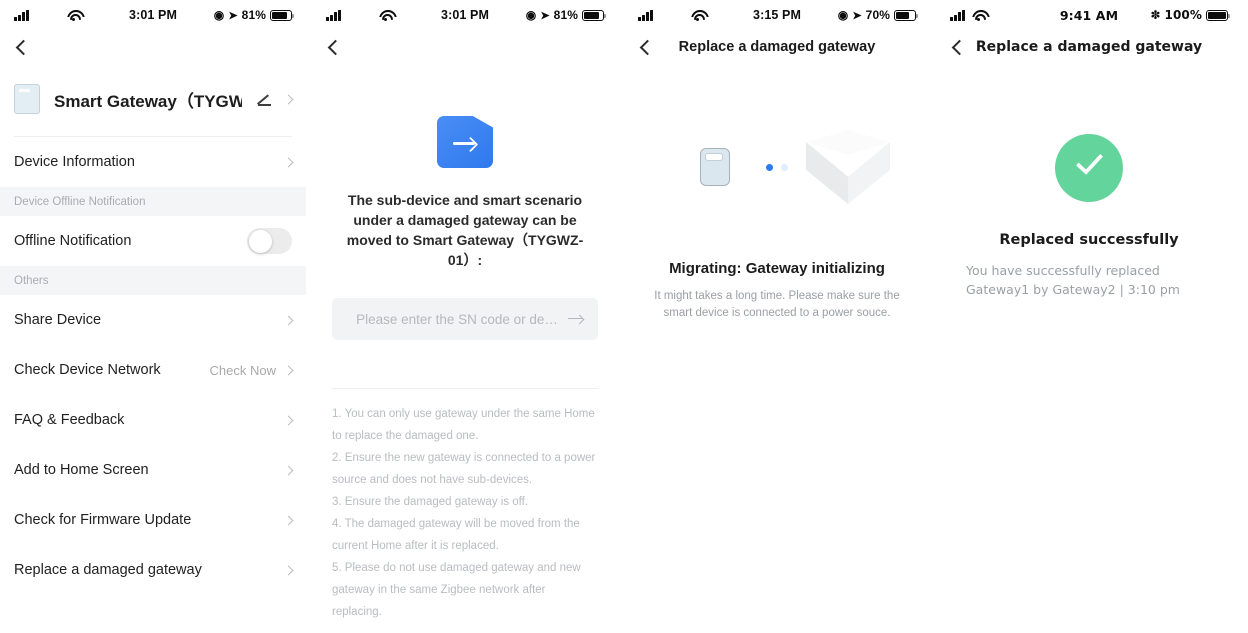 The image size is (1248, 633). What do you see at coordinates (108, 570) in the screenshot?
I see `row-label: Replace a damaged gateway` at bounding box center [108, 570].